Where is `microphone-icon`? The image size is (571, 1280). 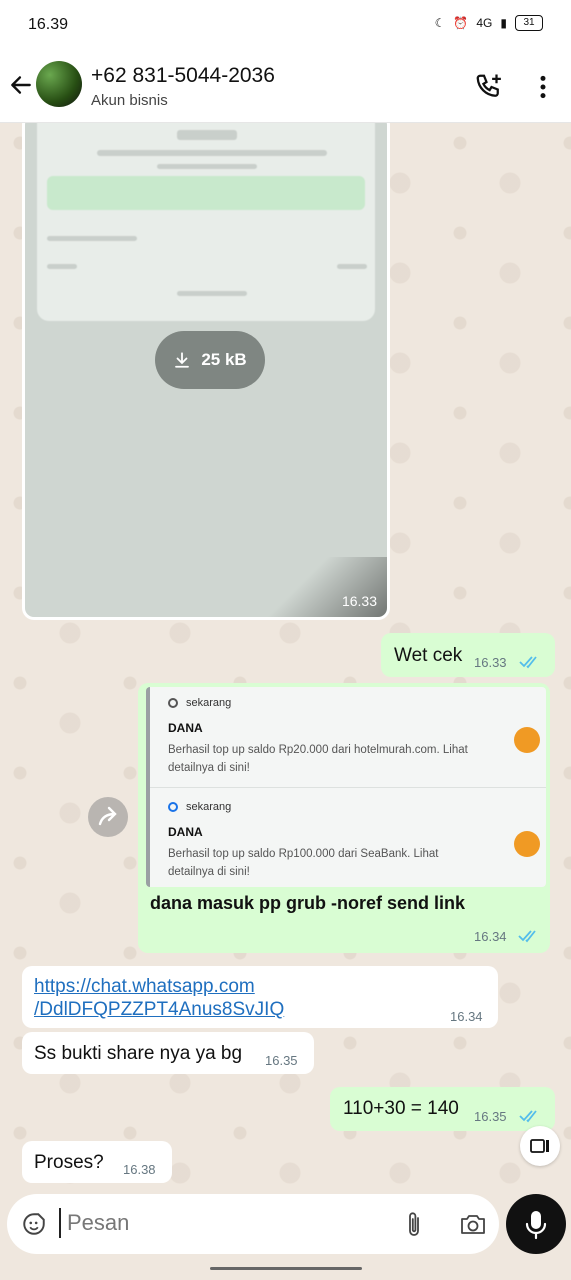 microphone-icon is located at coordinates (536, 1225).